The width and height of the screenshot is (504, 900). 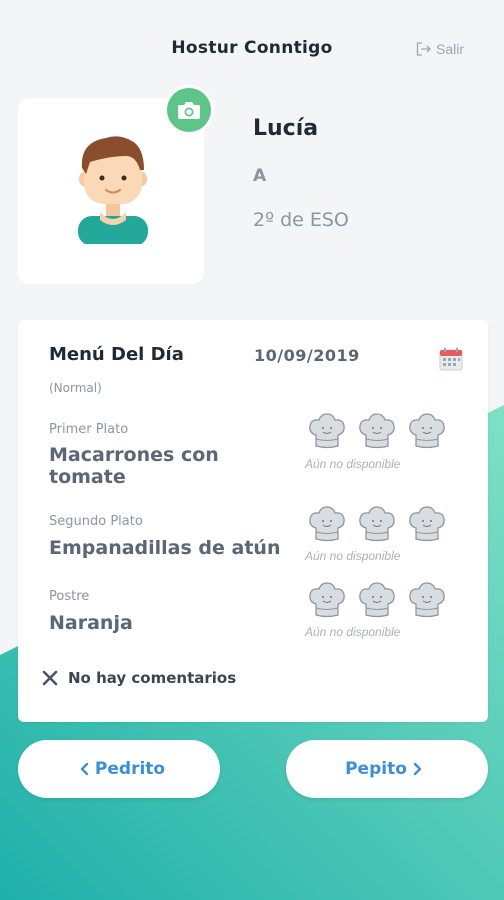 What do you see at coordinates (89, 429) in the screenshot?
I see `course-label: Primer Plato` at bounding box center [89, 429].